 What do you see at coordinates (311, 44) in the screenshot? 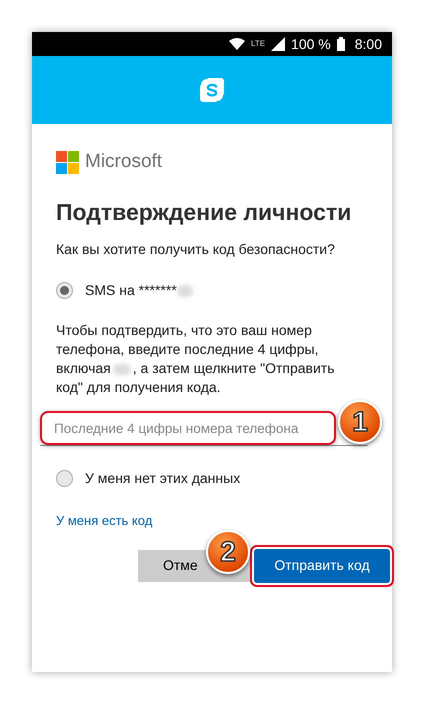
I see `battery-percent: 100 %` at bounding box center [311, 44].